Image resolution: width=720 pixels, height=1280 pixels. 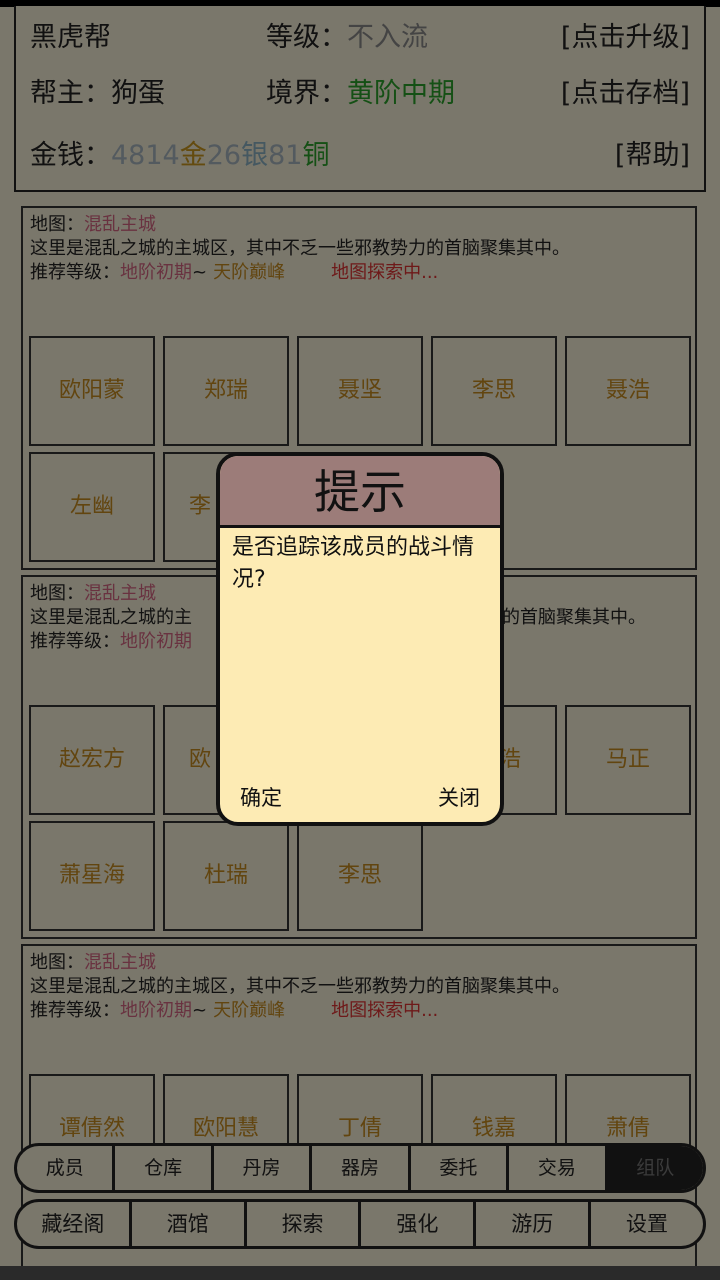 What do you see at coordinates (459, 797) in the screenshot?
I see `close-button: 关闭` at bounding box center [459, 797].